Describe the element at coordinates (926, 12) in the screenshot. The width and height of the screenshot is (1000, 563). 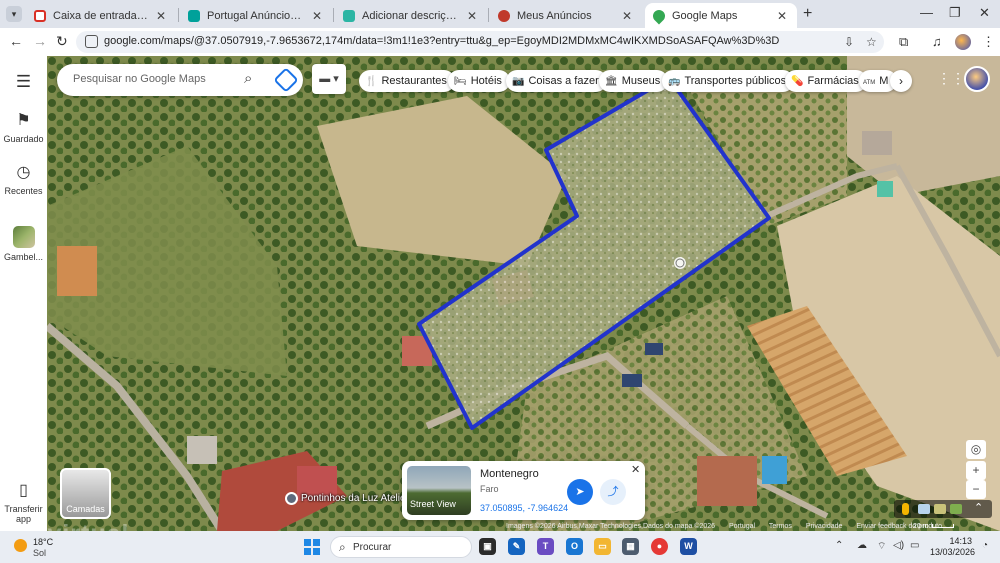
I see `minimize-button: —` at that location.